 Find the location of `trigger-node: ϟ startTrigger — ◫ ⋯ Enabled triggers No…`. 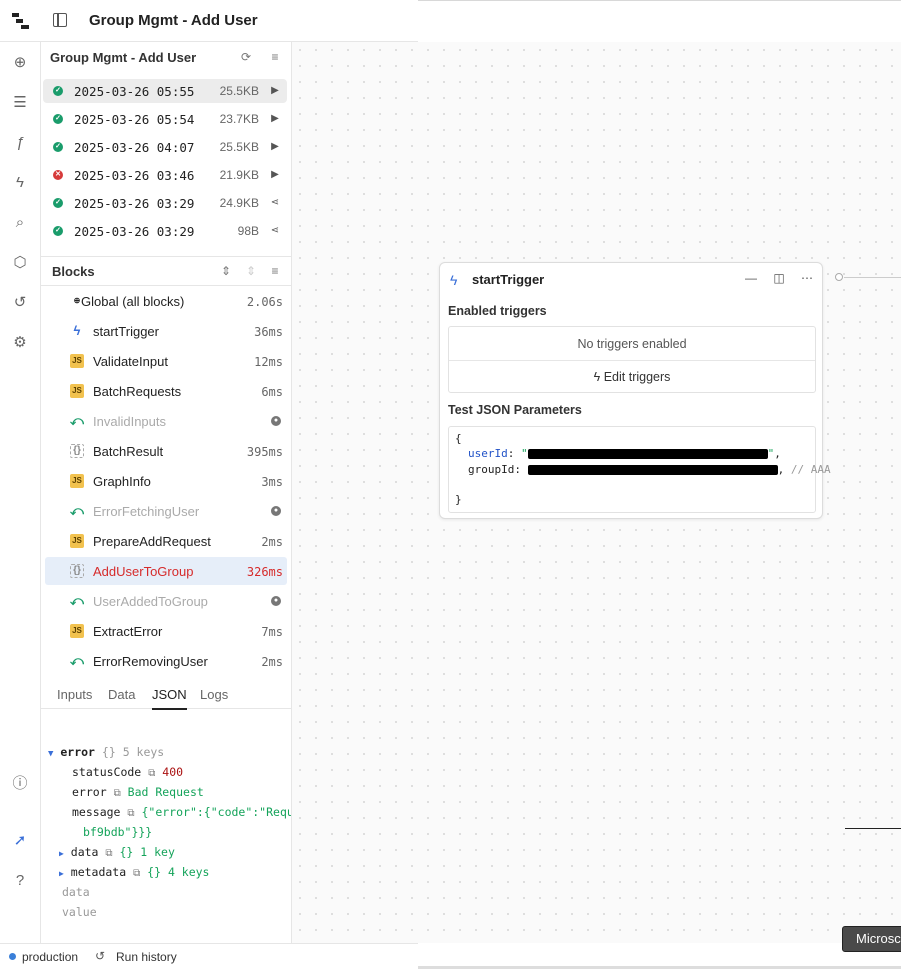

trigger-node: ϟ startTrigger — ◫ ⋯ Enabled triggers No… is located at coordinates (635, 390).